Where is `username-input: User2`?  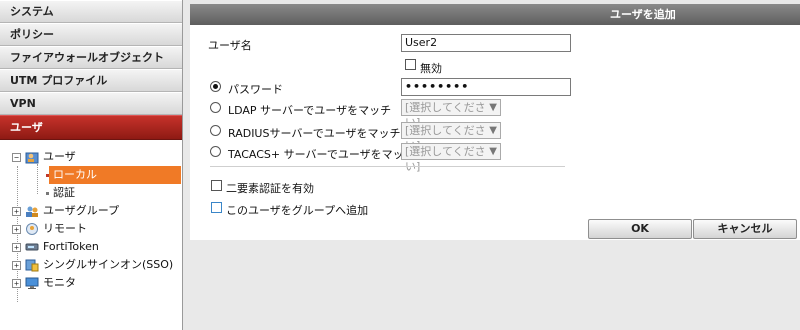 username-input: User2 is located at coordinates (486, 43).